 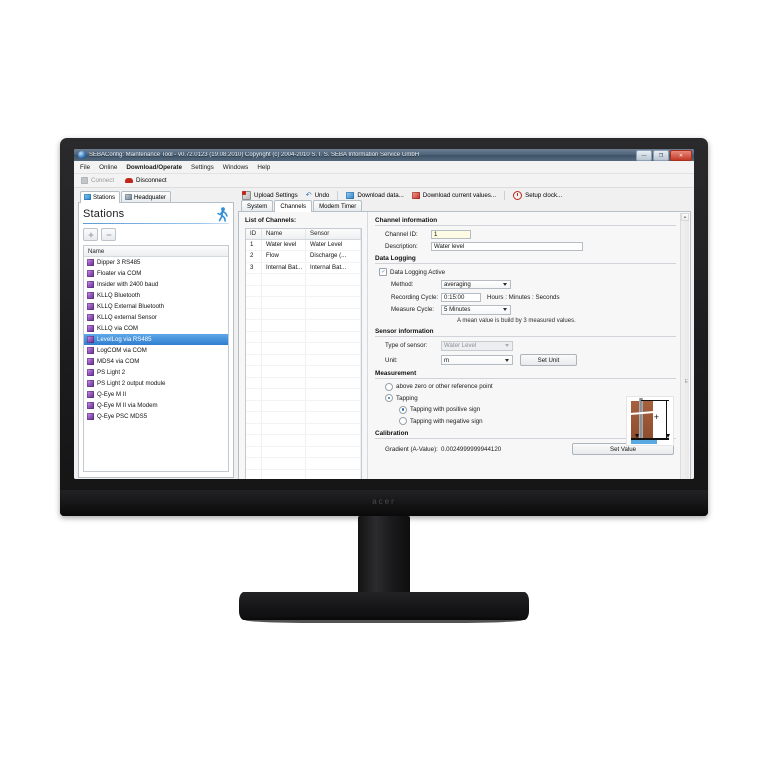 What do you see at coordinates (451, 234) in the screenshot?
I see `channel-id-field: 1` at bounding box center [451, 234].